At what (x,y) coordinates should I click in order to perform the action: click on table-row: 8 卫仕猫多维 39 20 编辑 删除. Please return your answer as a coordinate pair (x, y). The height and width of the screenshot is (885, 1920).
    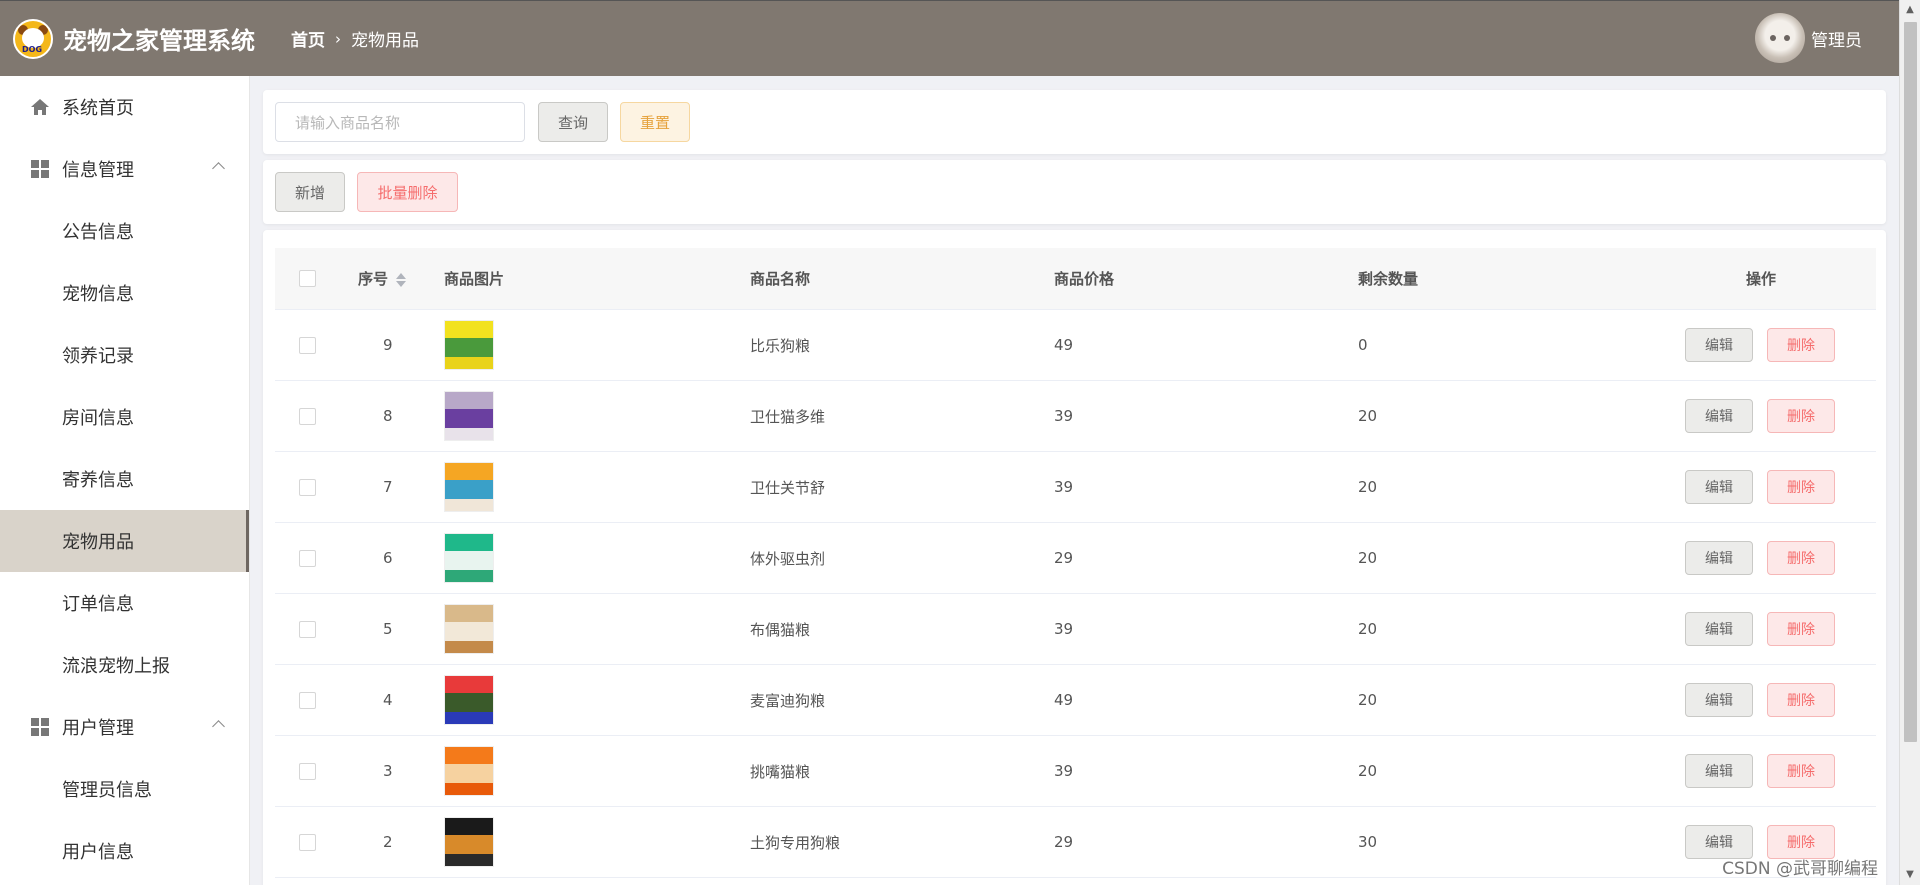
    Looking at the image, I should click on (1075, 416).